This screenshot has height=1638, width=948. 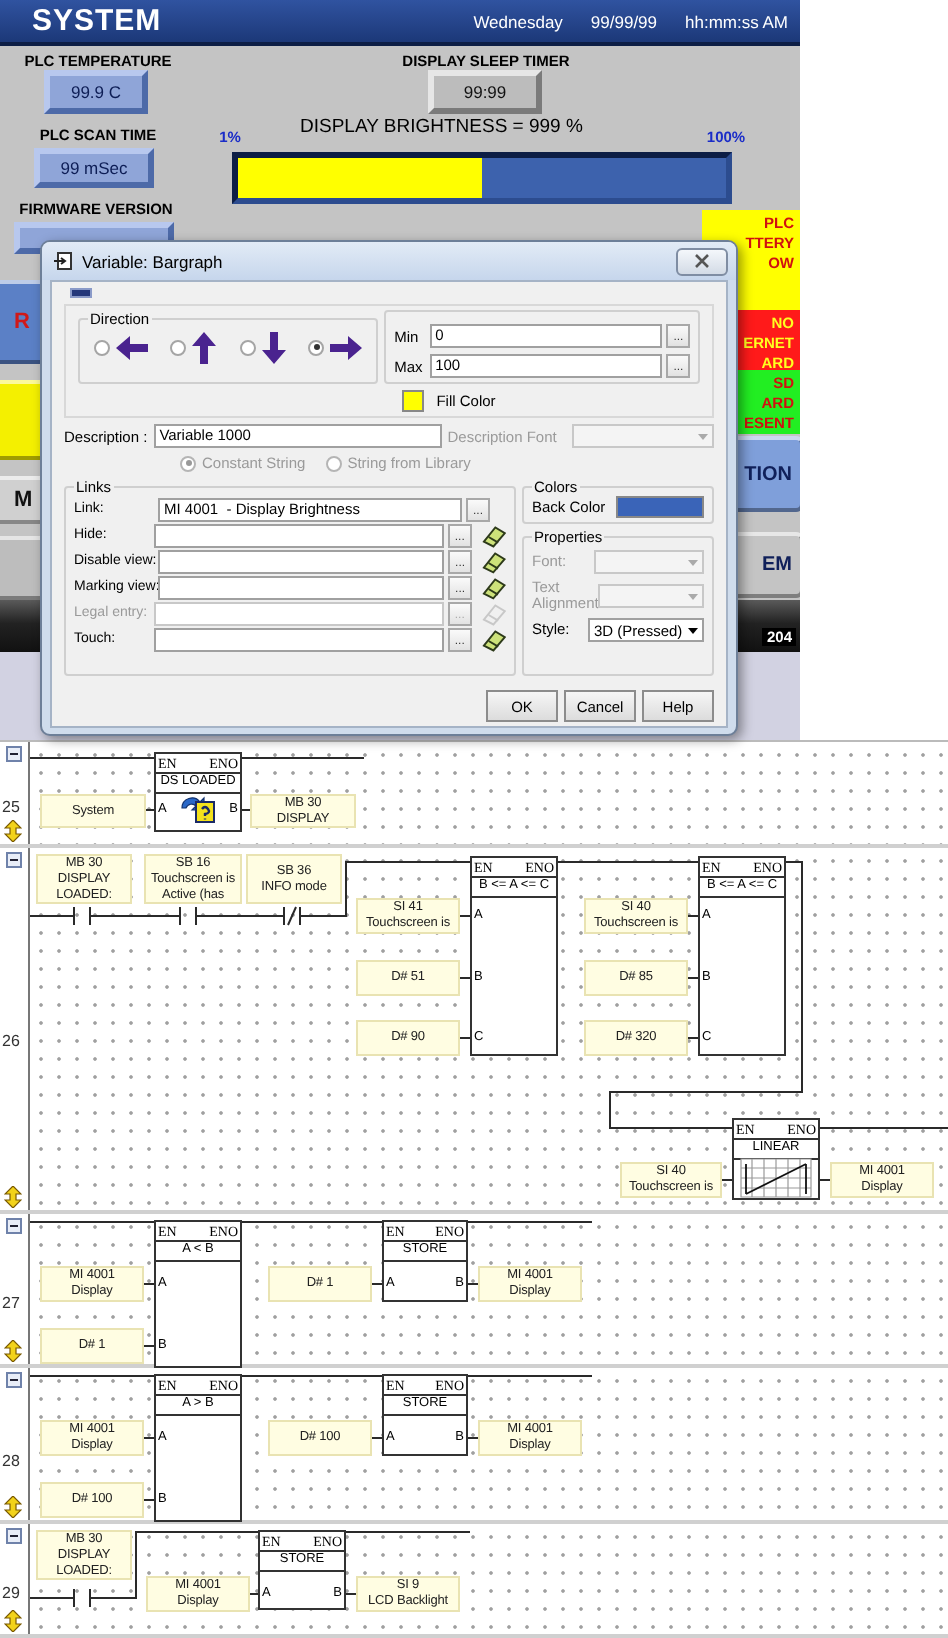 I want to click on rung-number: 25, so click(x=11, y=807).